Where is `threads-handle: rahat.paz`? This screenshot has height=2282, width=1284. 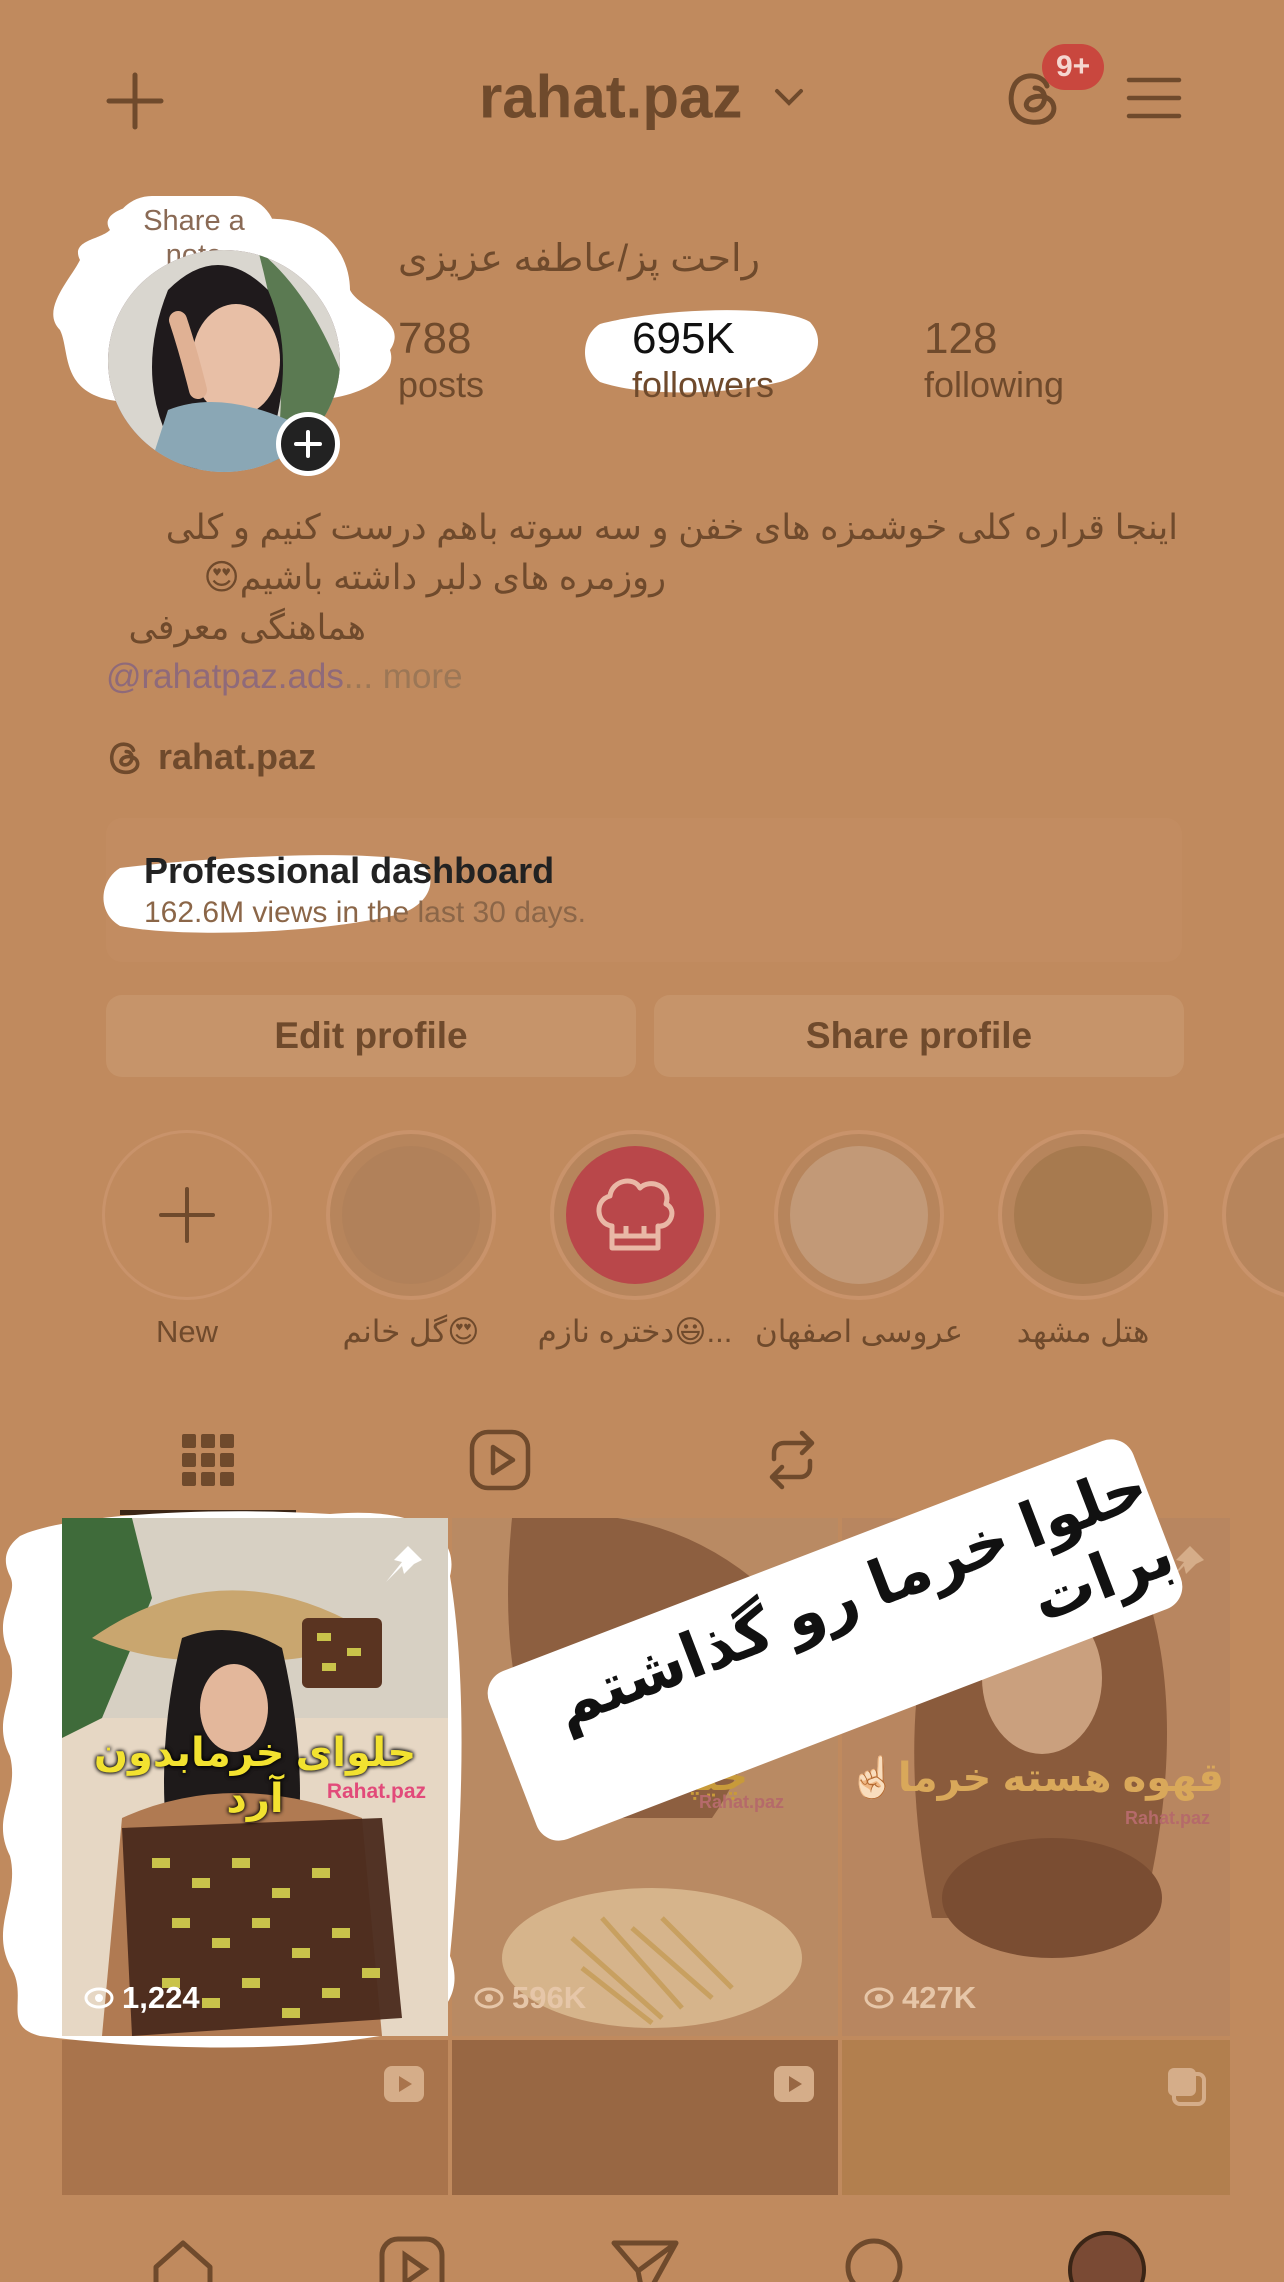
threads-handle: rahat.paz is located at coordinates (237, 756).